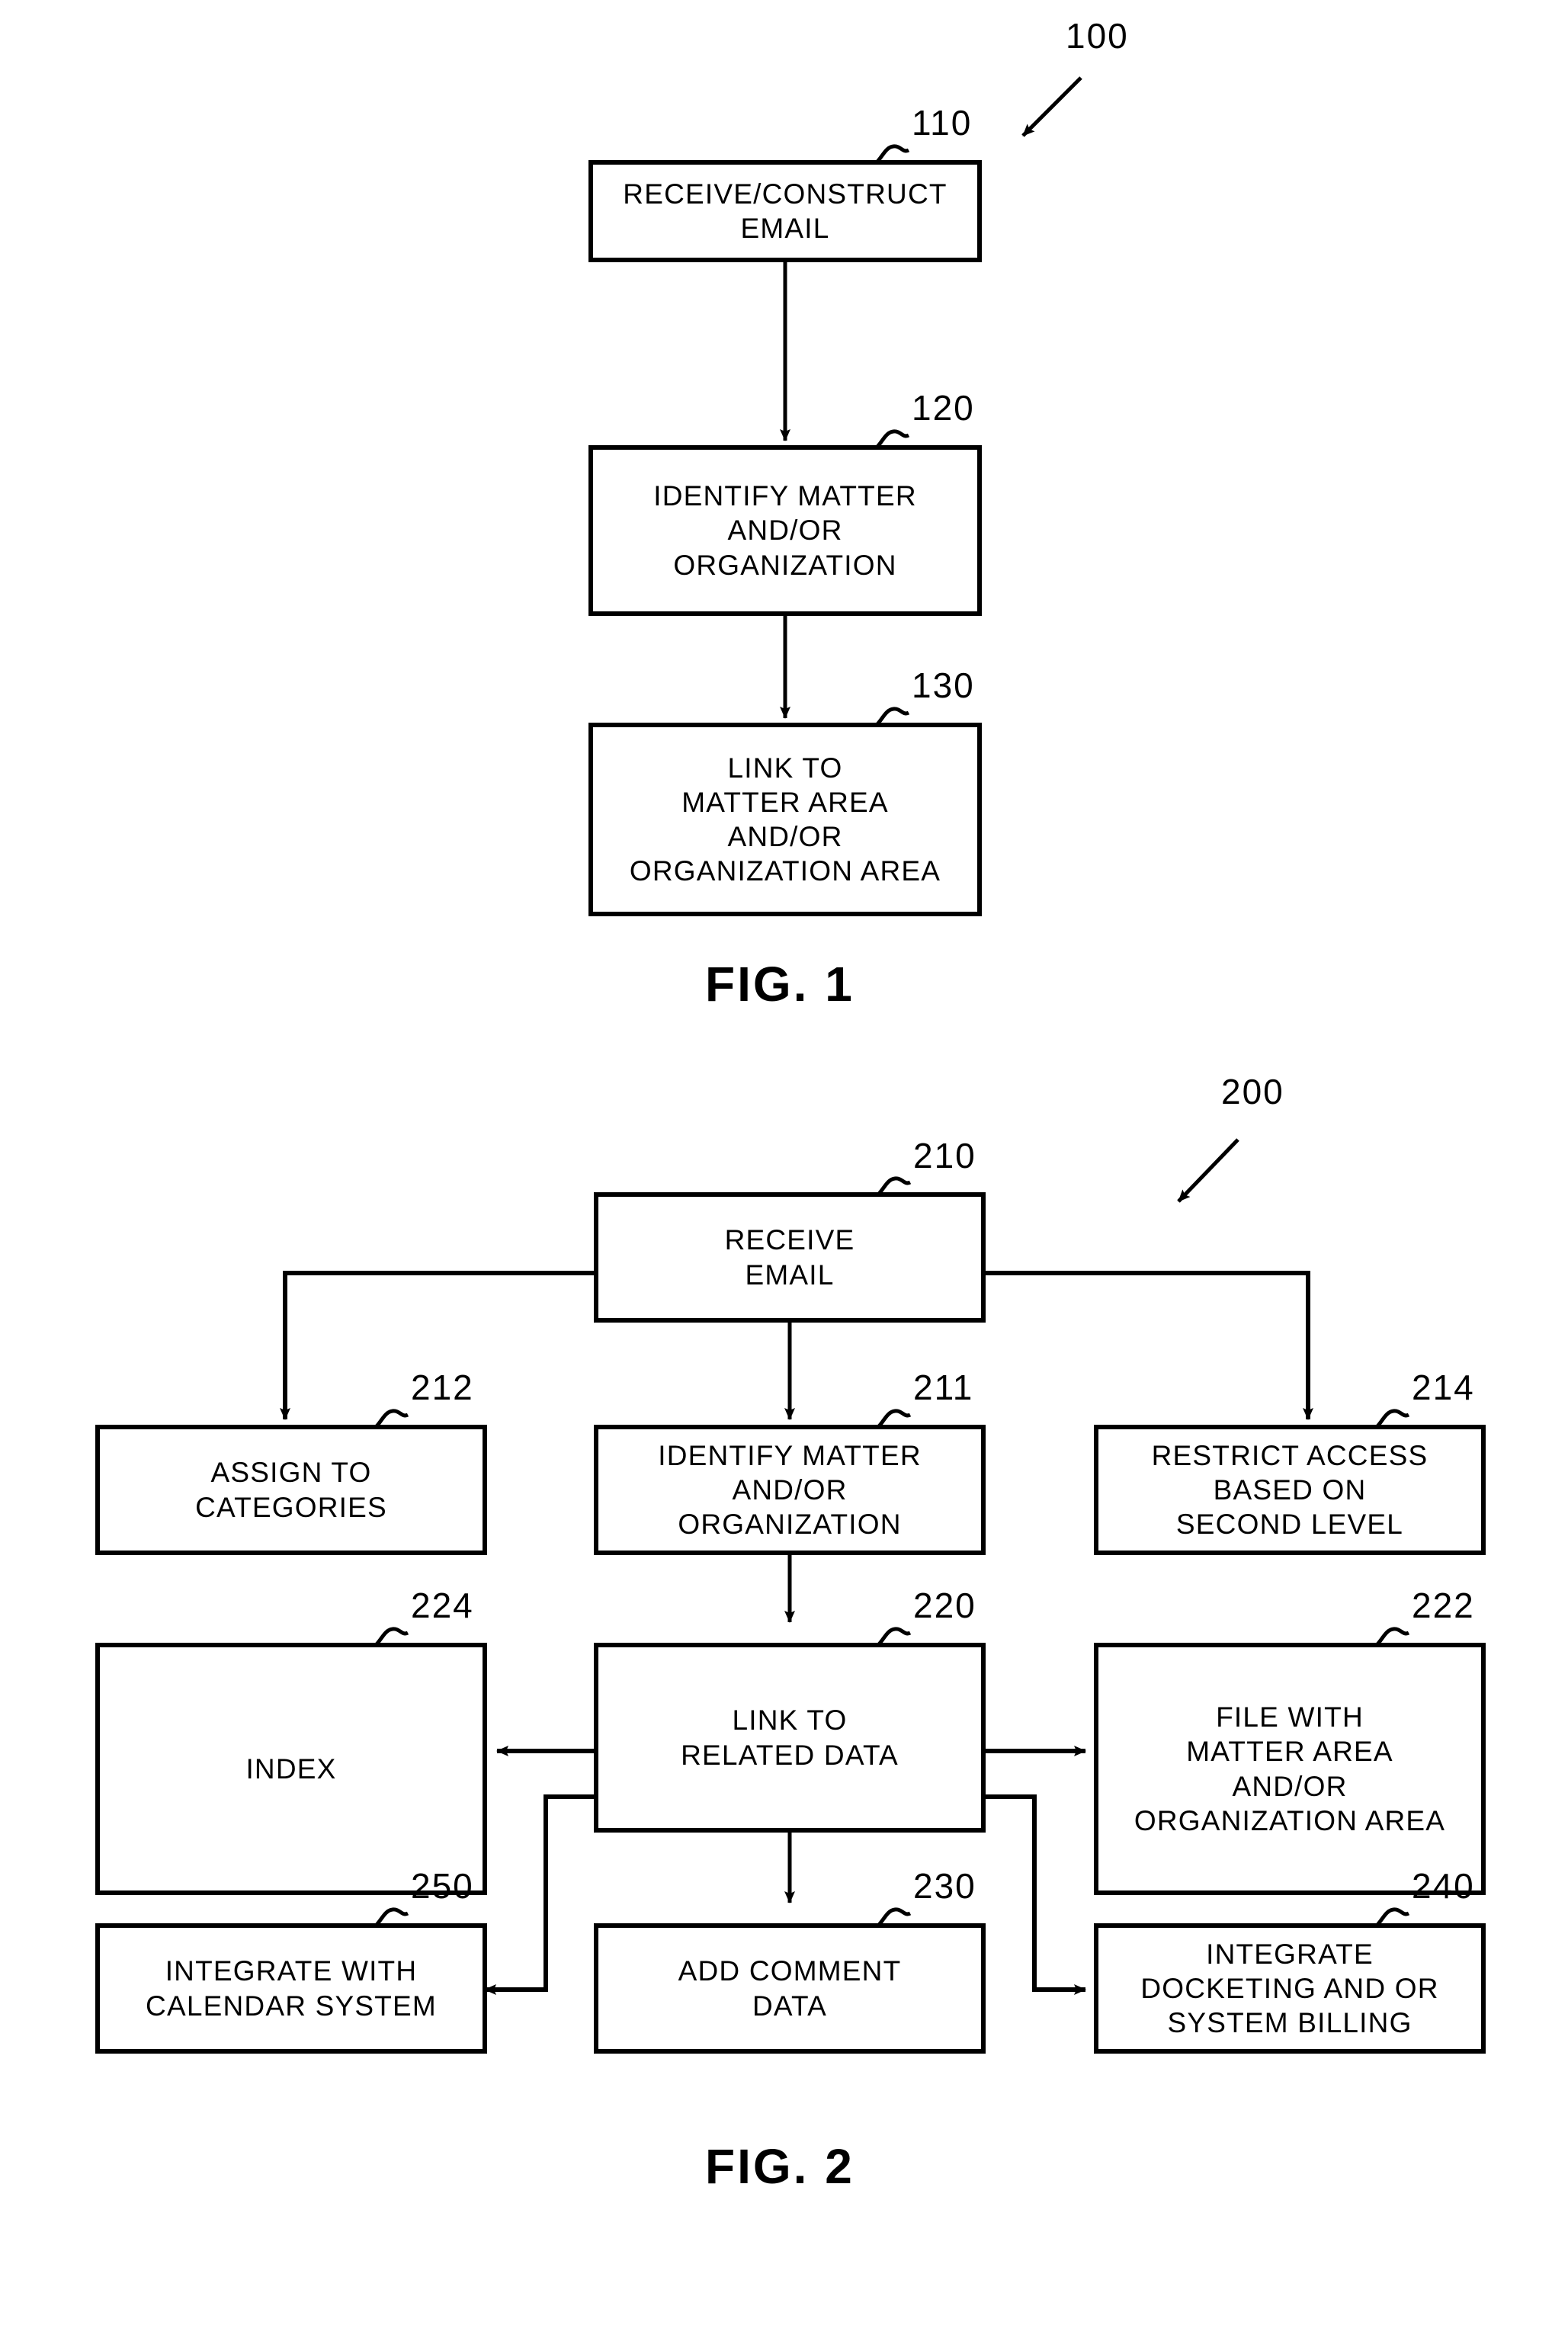 This screenshot has height=2325, width=1568. What do you see at coordinates (944, 1886) in the screenshot?
I see `ref-numeral-230: 230` at bounding box center [944, 1886].